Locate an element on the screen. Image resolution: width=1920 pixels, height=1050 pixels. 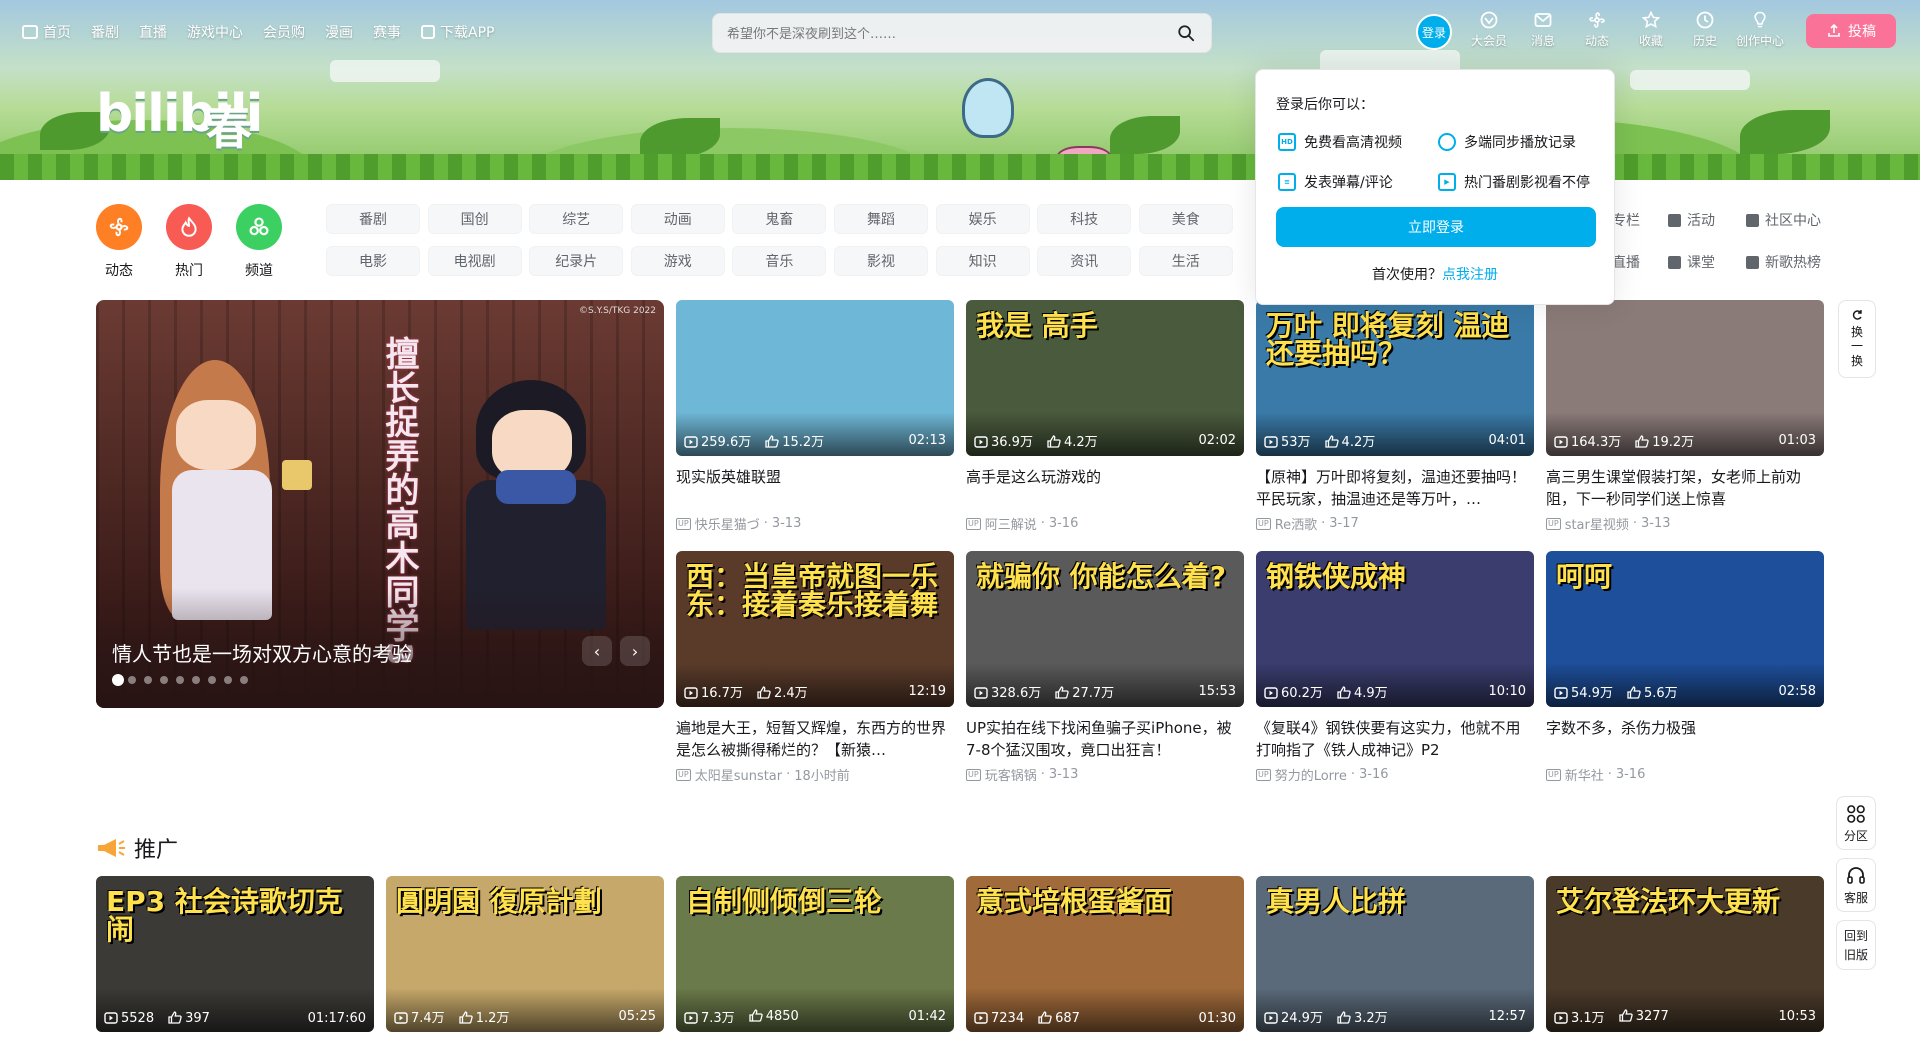
video-meta: UP 玩客锅锅 · 3-13 is located at coordinates (1105, 774).